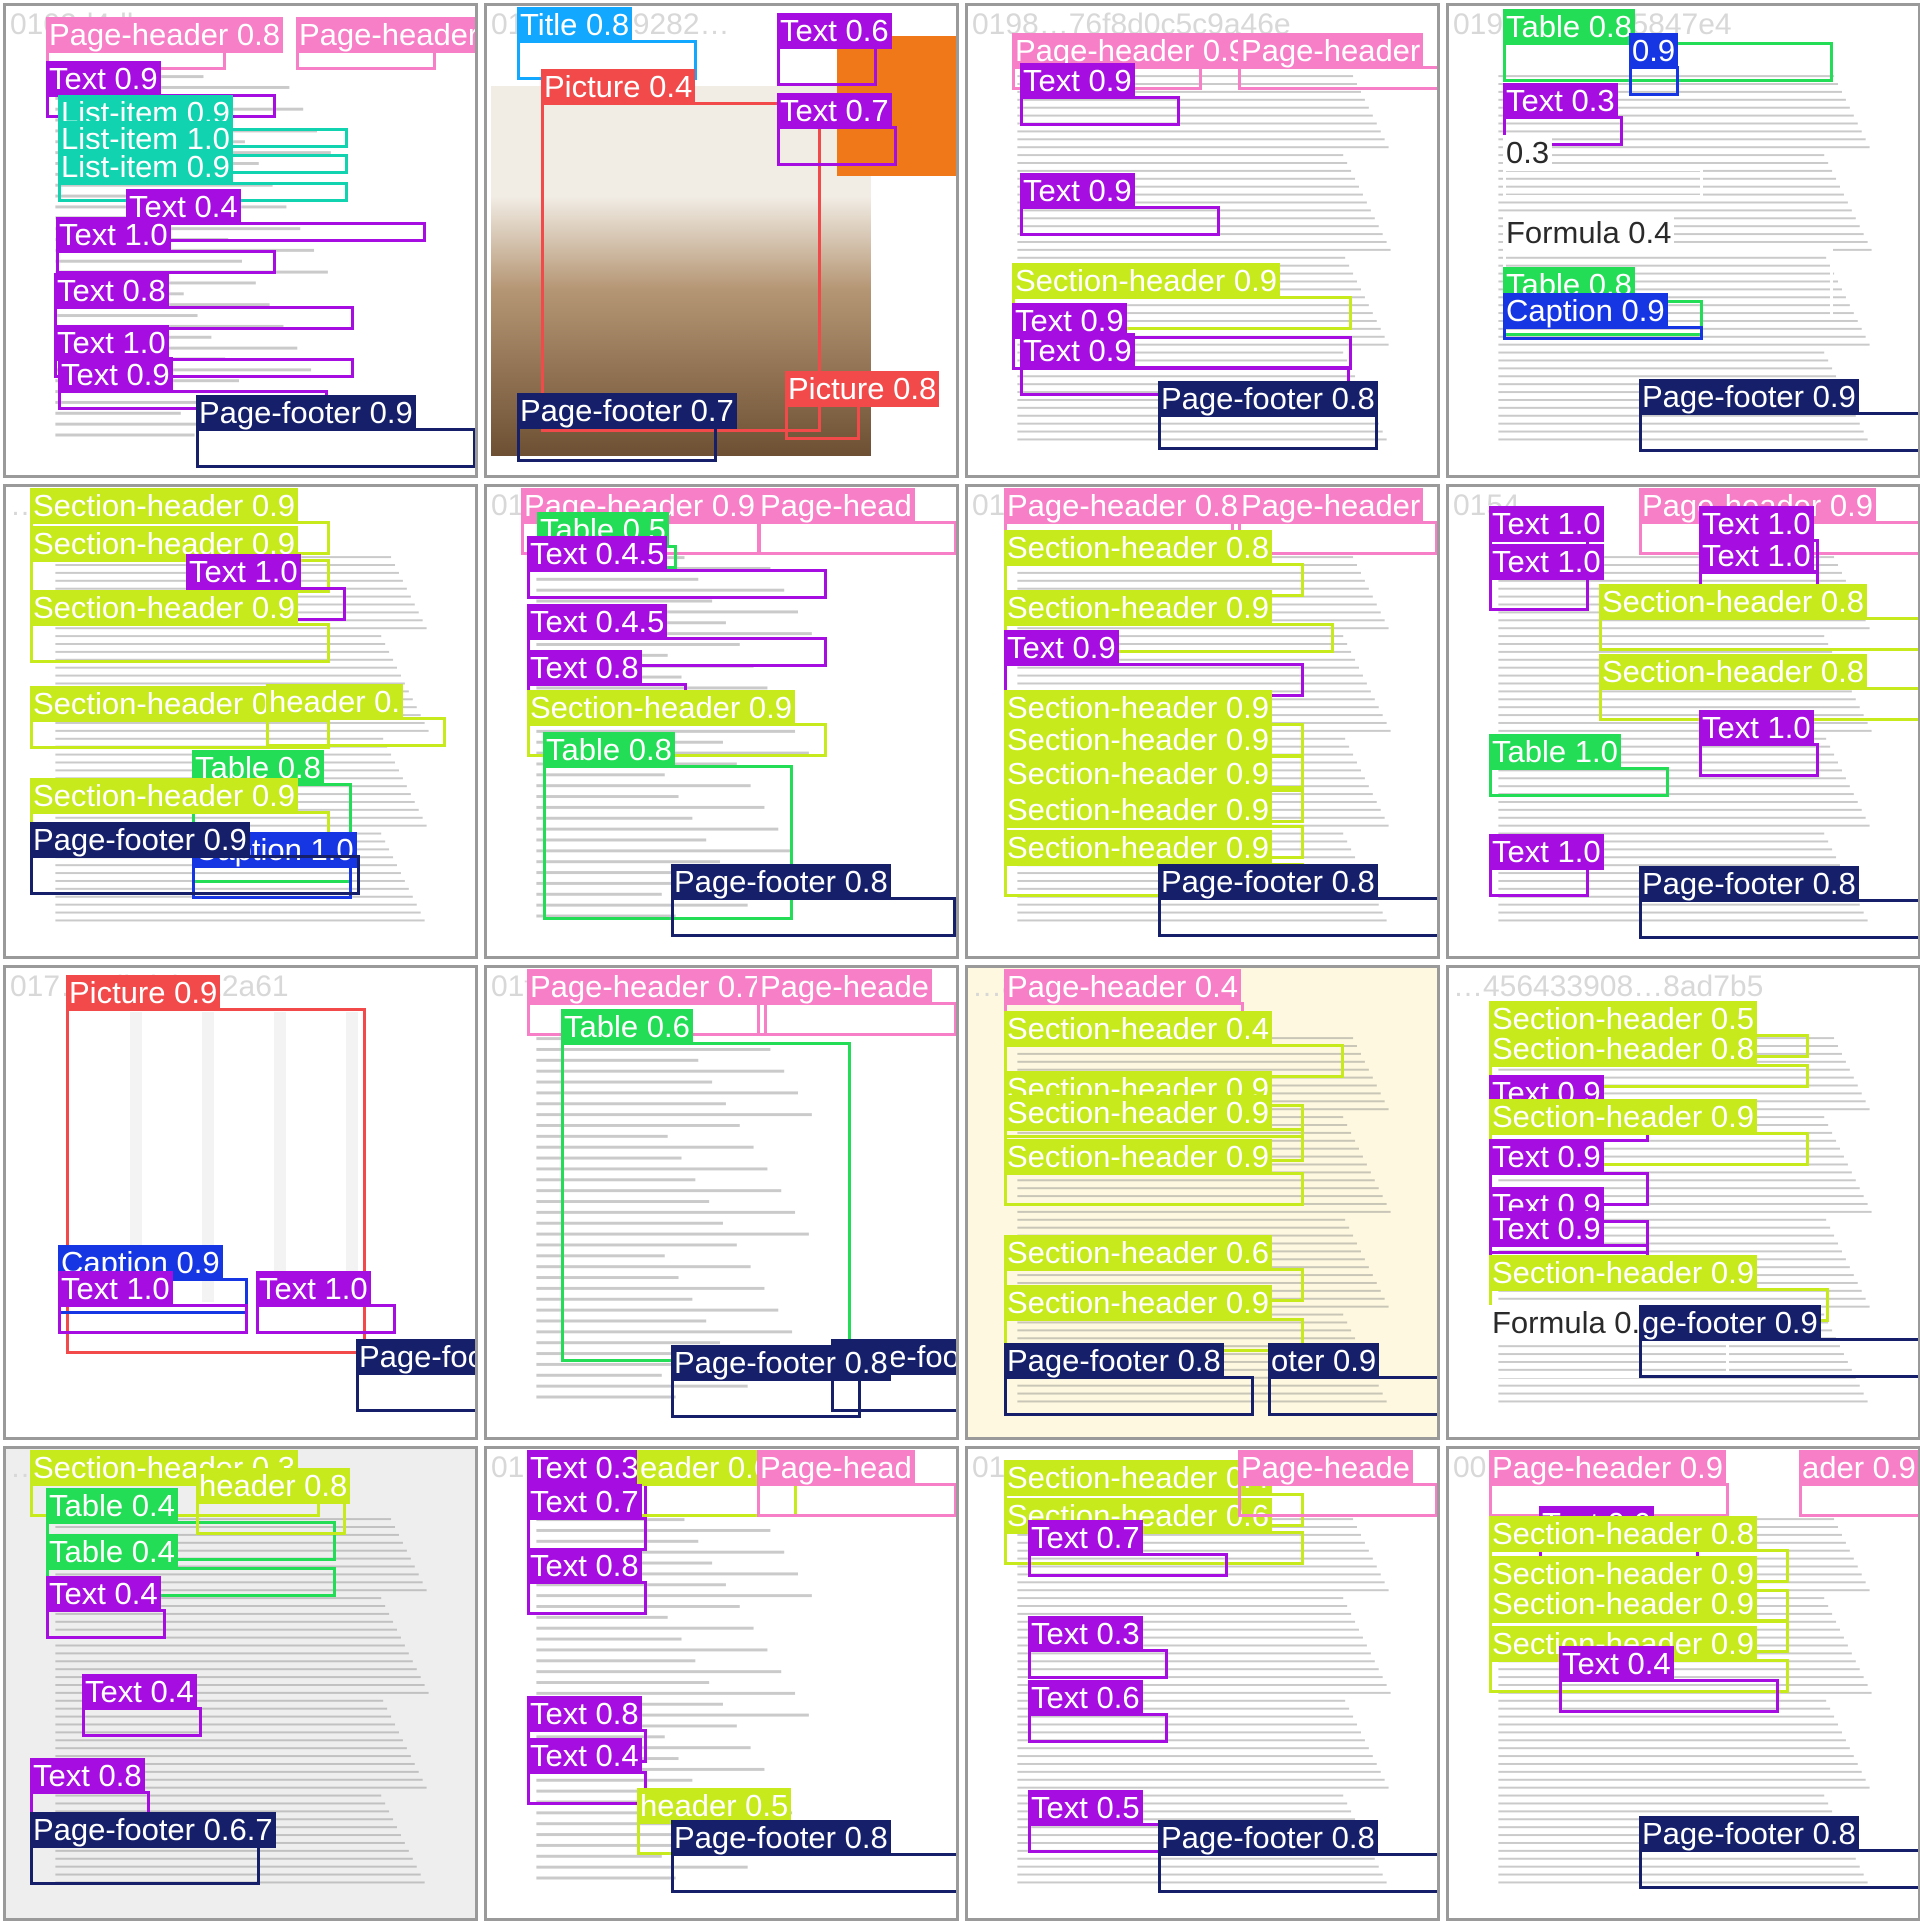  What do you see at coordinates (143, 993) in the screenshot?
I see `detection-label: Picture 0.9` at bounding box center [143, 993].